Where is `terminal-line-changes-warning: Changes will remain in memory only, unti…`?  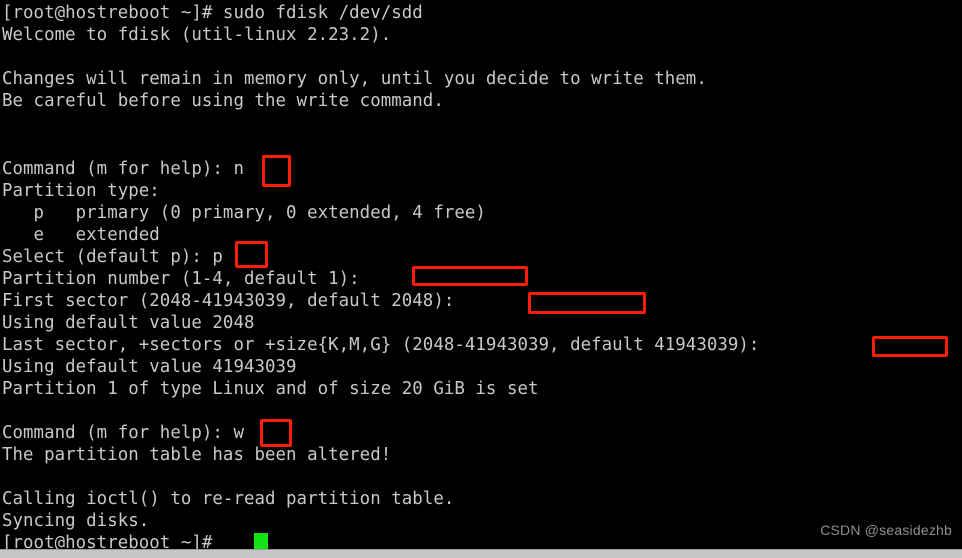
terminal-line-changes-warning: Changes will remain in memory only, unti… is located at coordinates (354, 79).